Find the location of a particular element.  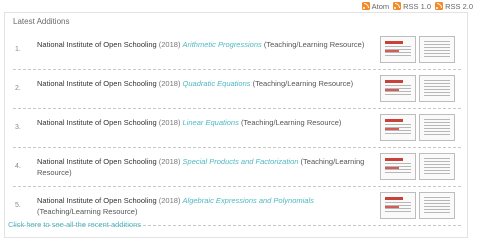

rss2-feed-link: RSS 2.0 is located at coordinates (454, 6).